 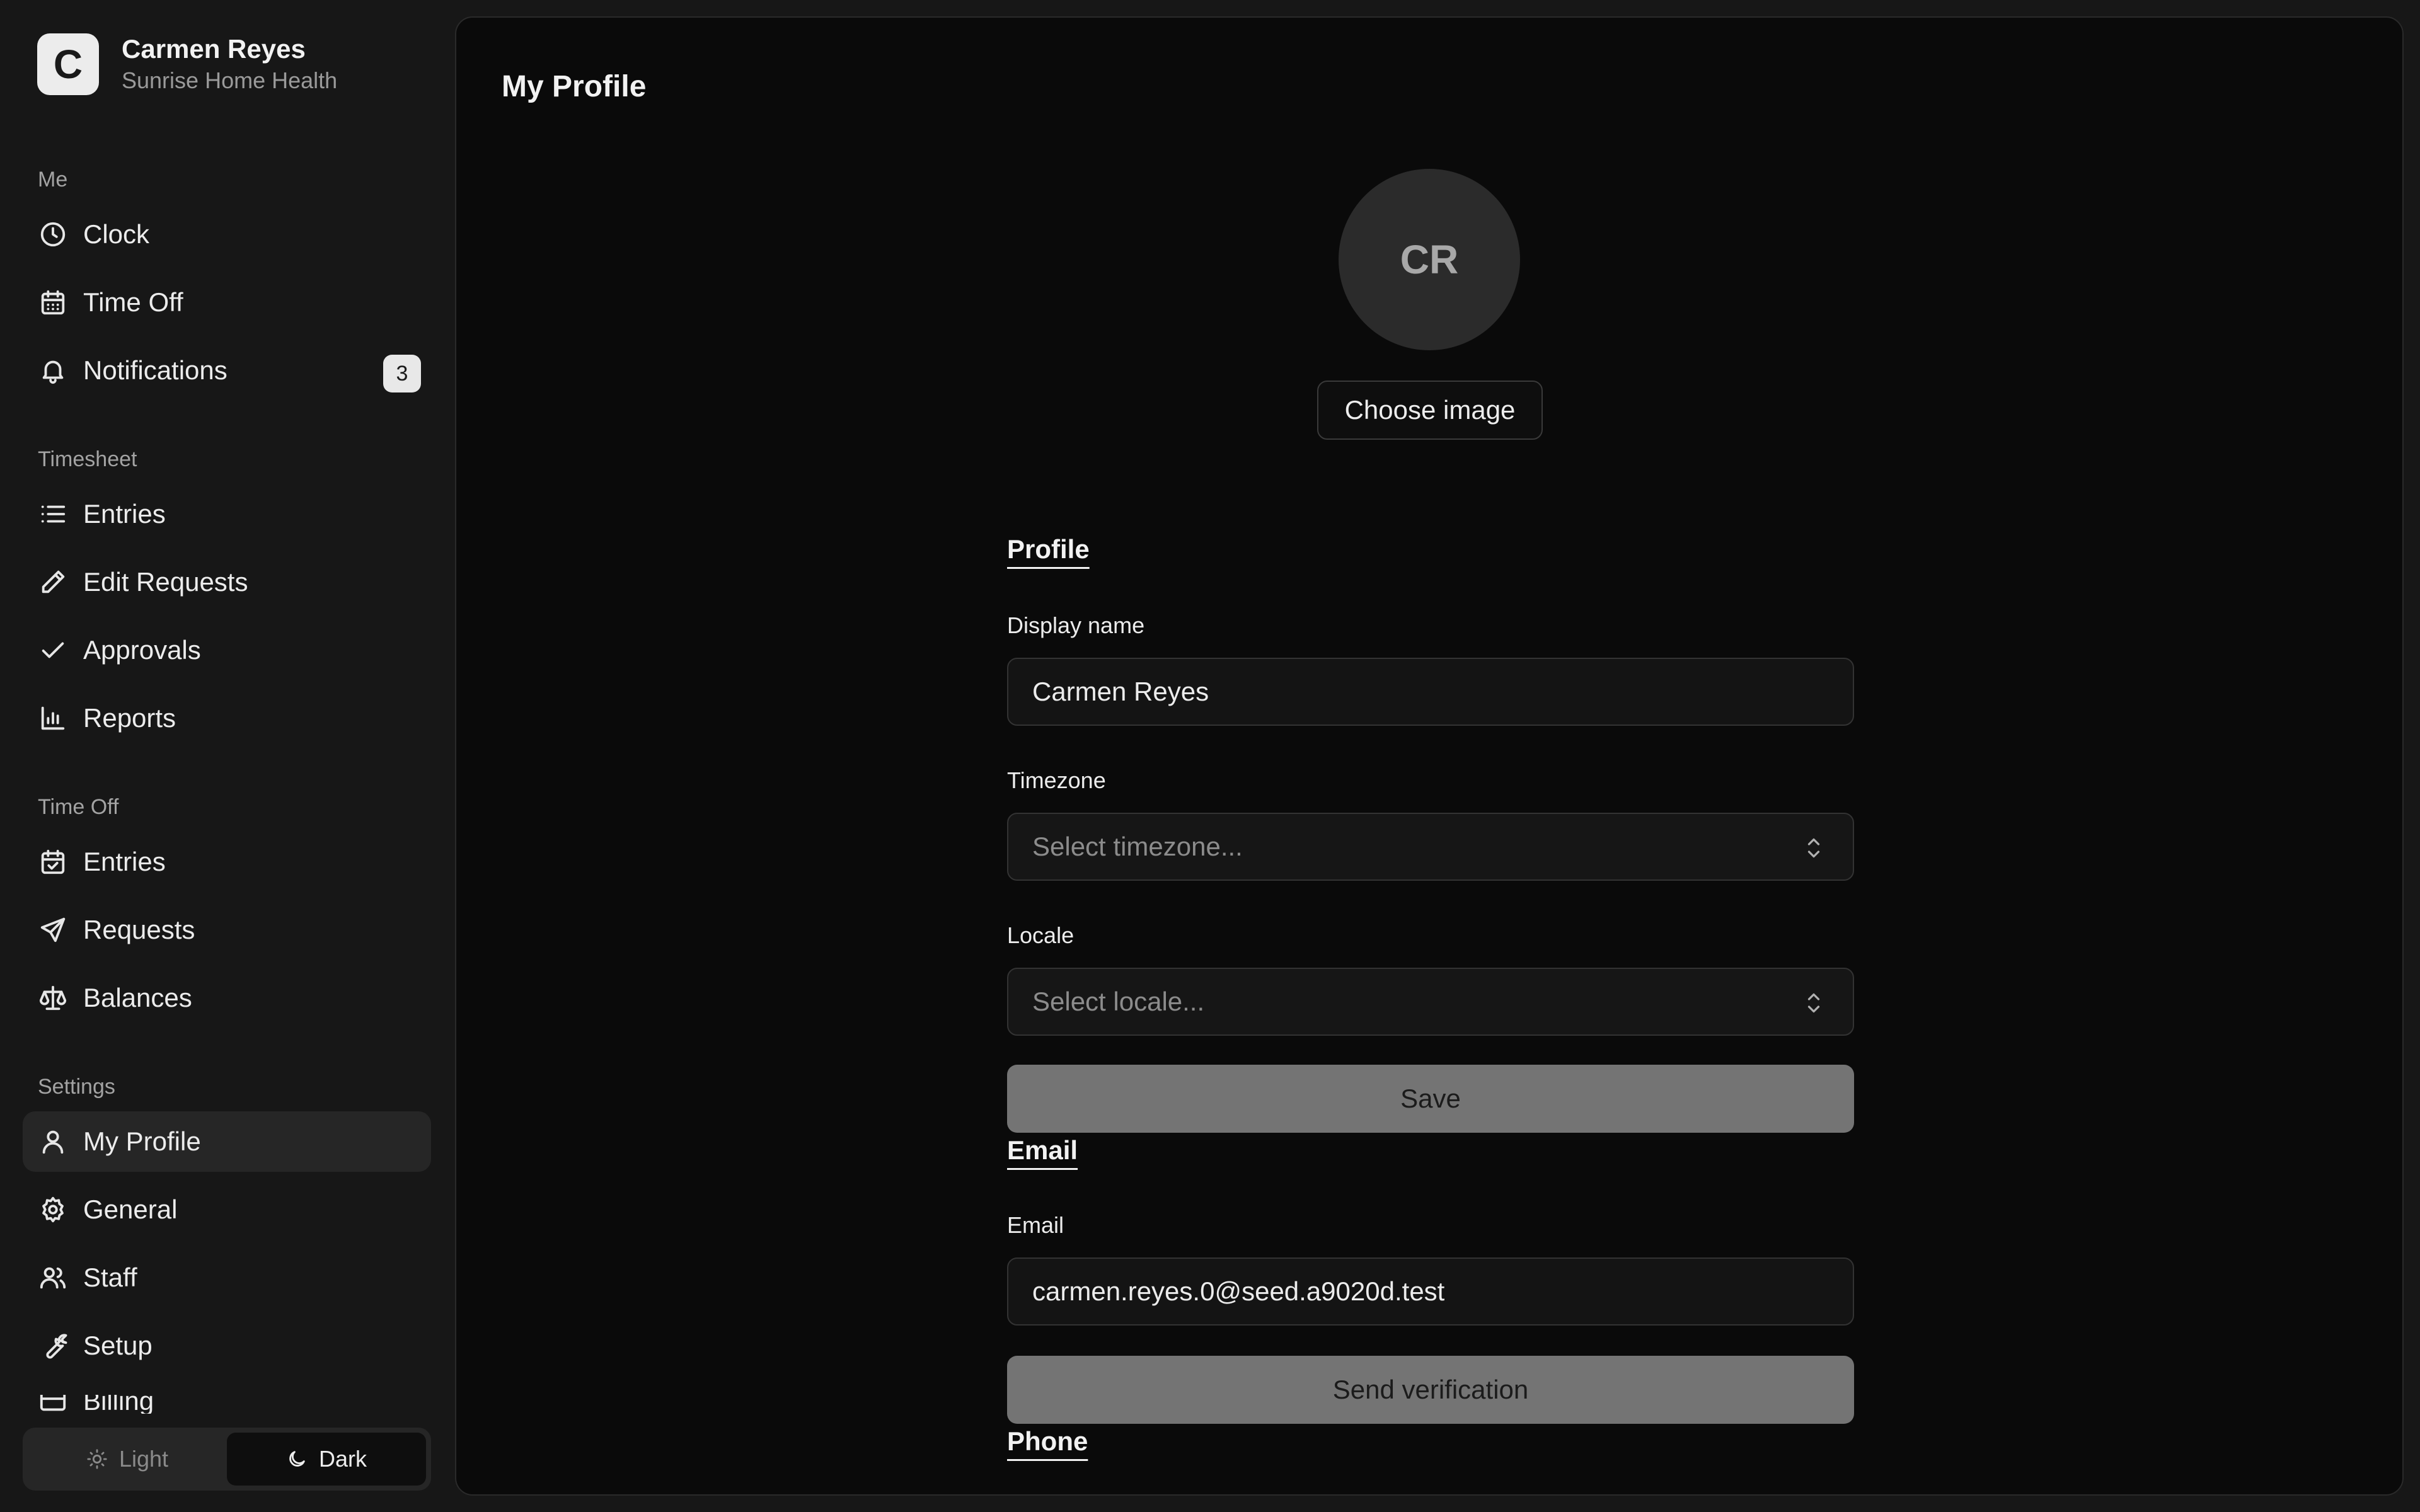 I want to click on section-title-settings: Settings, so click(x=76, y=1087).